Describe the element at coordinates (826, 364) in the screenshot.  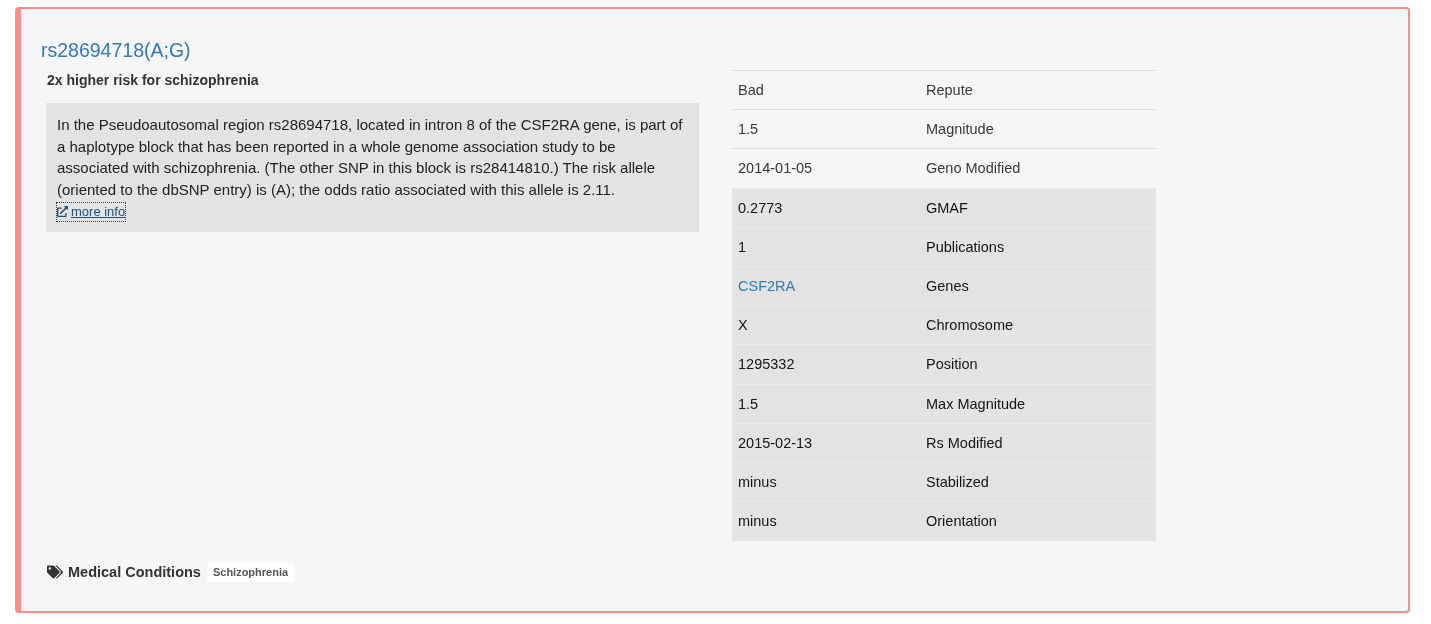
I see `table-cell: 1295332` at that location.